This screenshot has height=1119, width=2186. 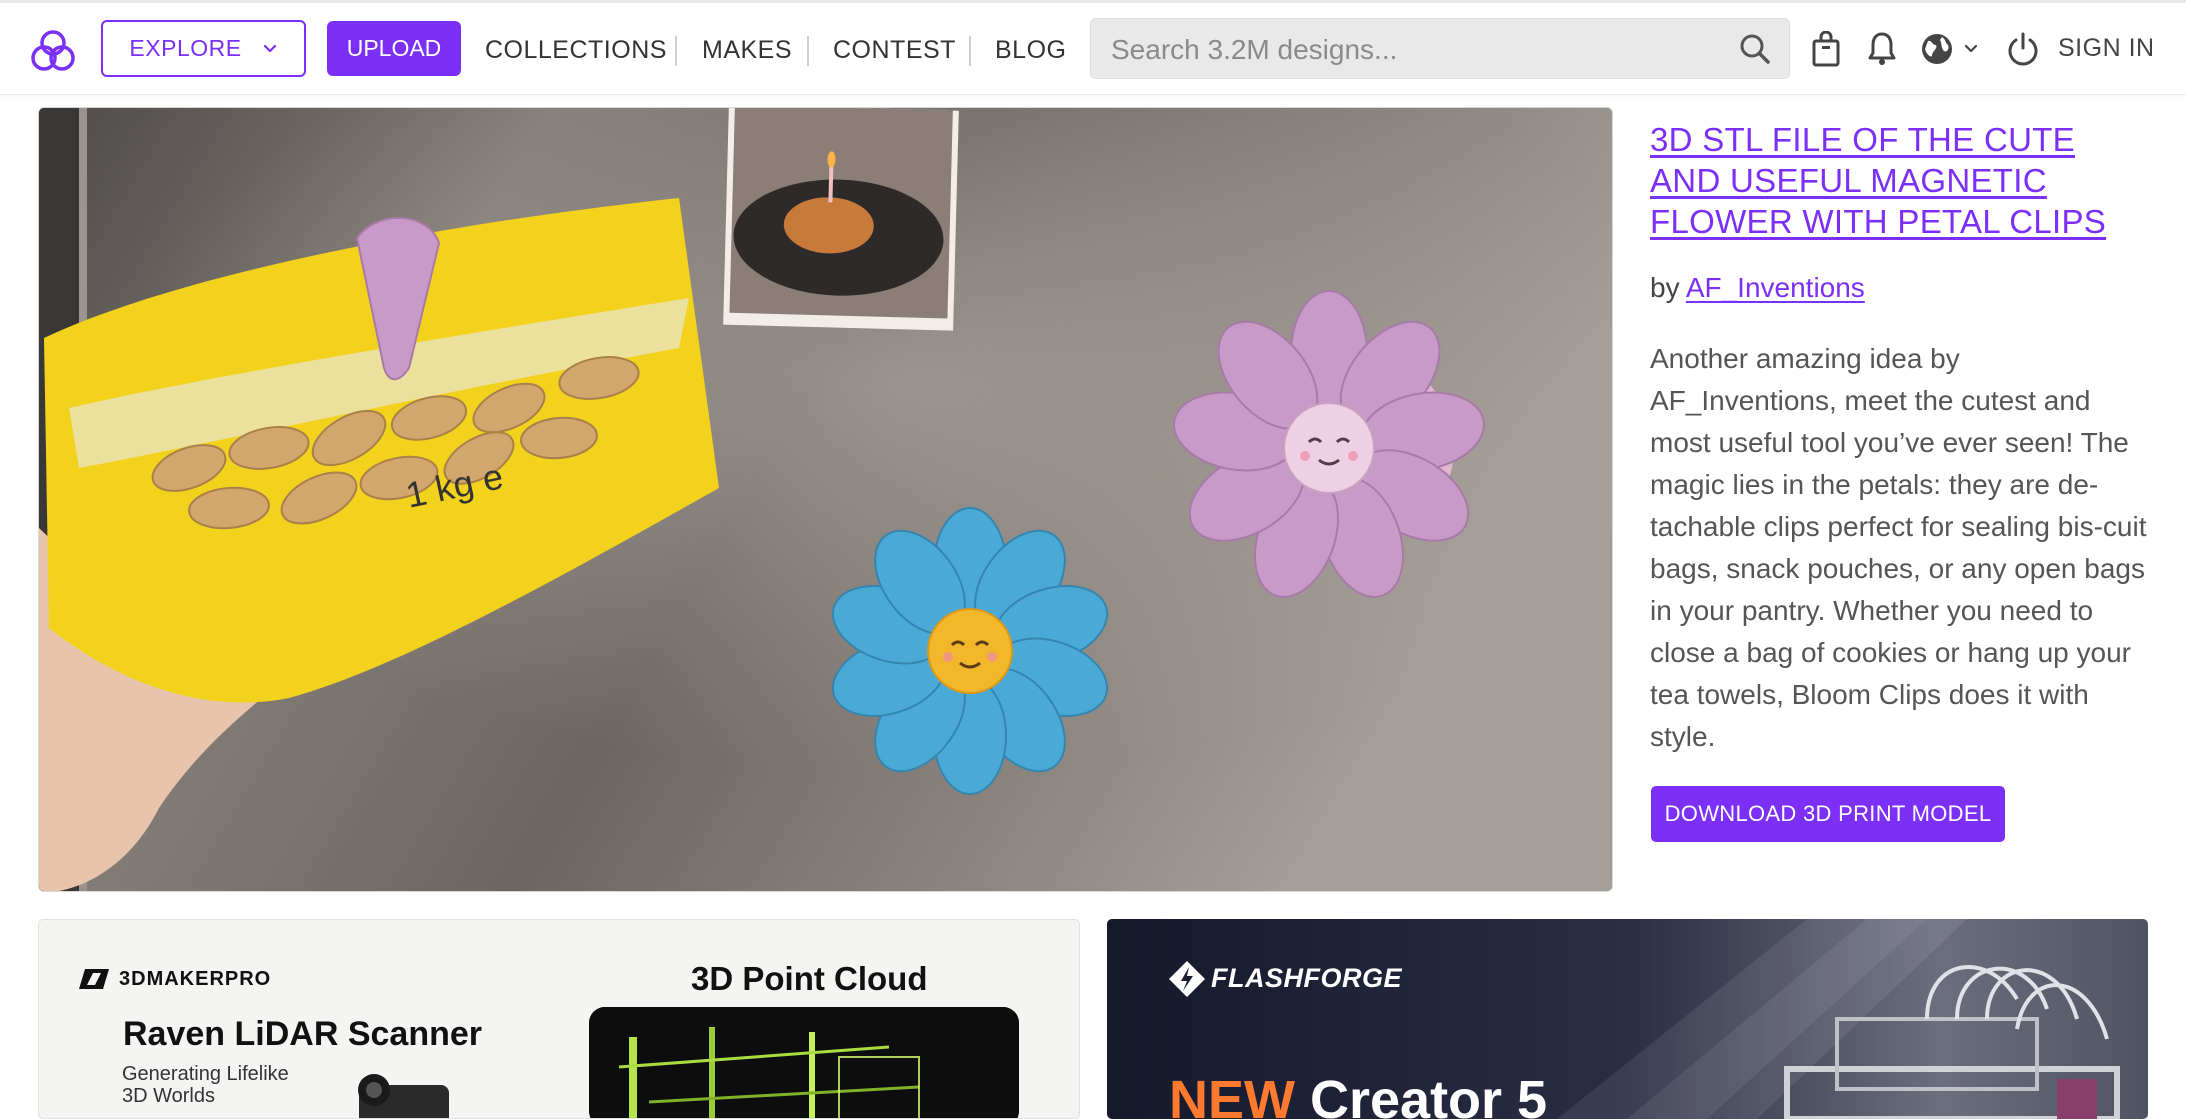 I want to click on nav-label-makes: MAKES, so click(x=747, y=49).